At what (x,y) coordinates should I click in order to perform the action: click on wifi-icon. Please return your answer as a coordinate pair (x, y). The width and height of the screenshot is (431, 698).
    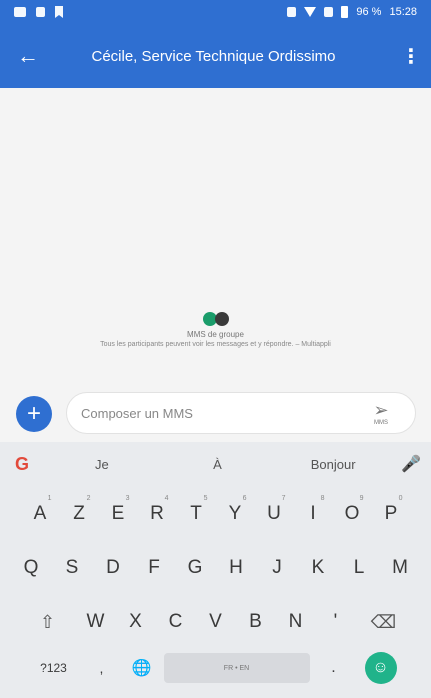
    Looking at the image, I should click on (310, 12).